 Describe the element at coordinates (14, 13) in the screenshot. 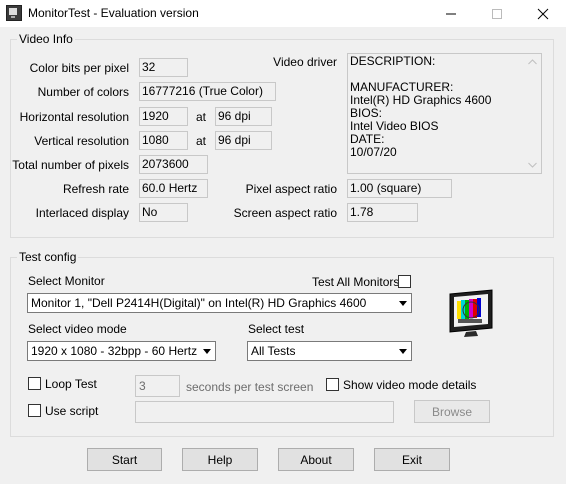

I see `app-icon` at that location.